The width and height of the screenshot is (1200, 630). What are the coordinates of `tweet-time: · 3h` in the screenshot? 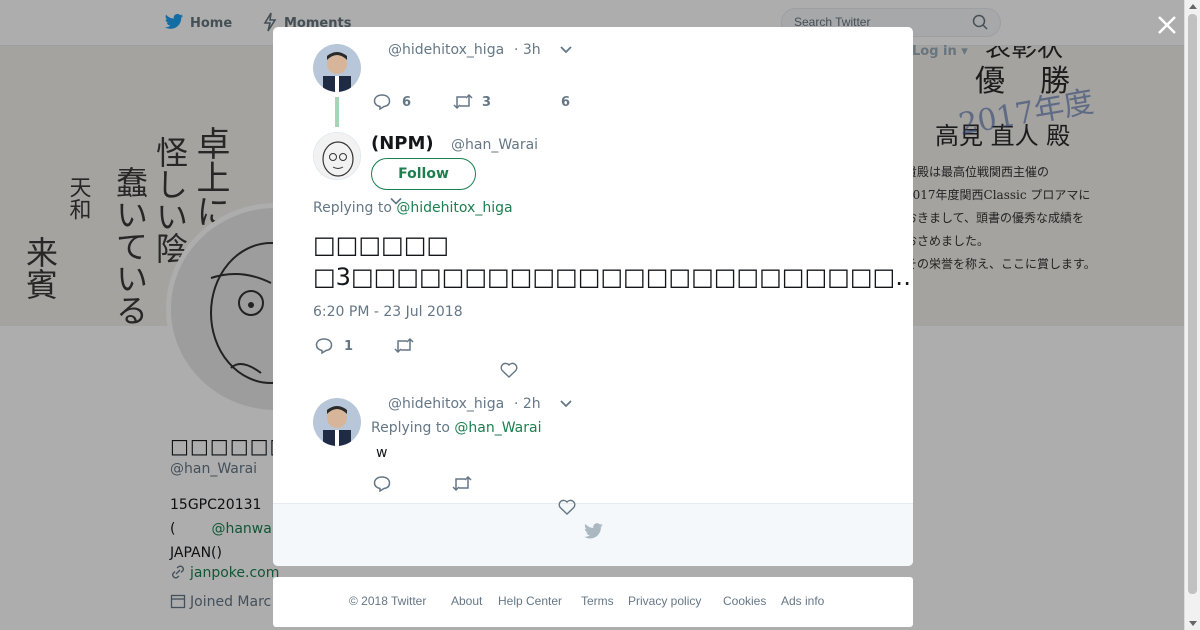 It's located at (527, 50).